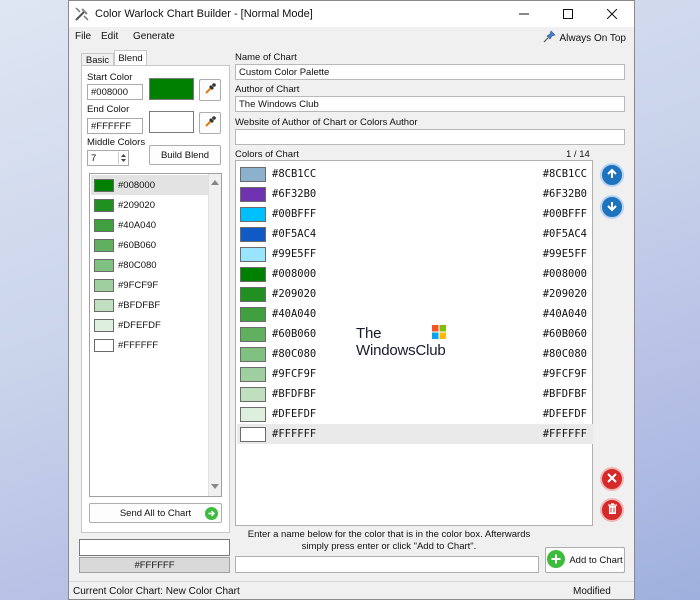  Describe the element at coordinates (136, 185) in the screenshot. I see `list-item-label: #008000` at that location.